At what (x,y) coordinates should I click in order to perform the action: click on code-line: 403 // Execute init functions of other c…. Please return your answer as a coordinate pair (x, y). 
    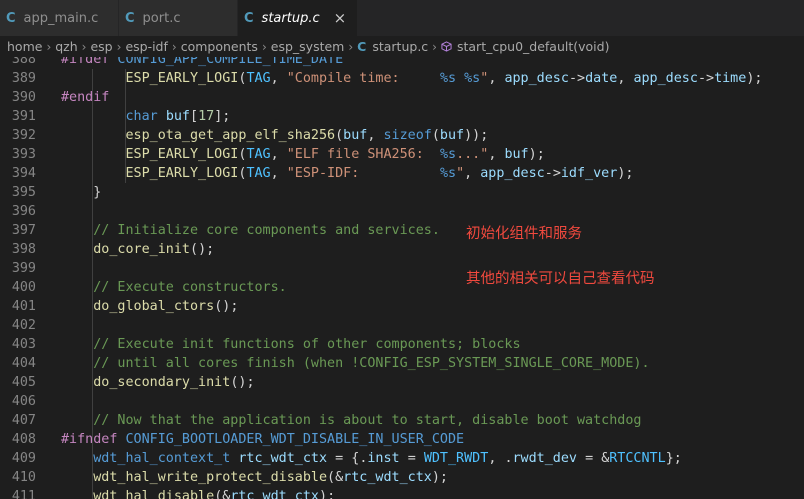
    Looking at the image, I should click on (402, 344).